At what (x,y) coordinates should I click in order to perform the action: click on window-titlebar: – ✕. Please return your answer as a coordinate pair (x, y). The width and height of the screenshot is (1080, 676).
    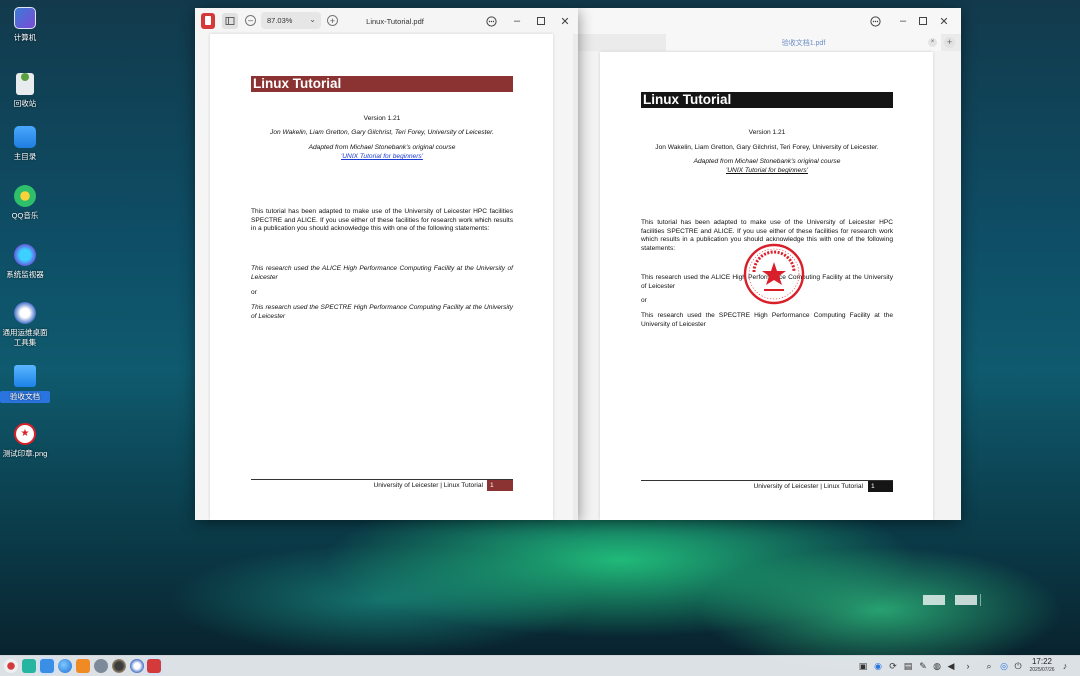
    Looking at the image, I should click on (769, 21).